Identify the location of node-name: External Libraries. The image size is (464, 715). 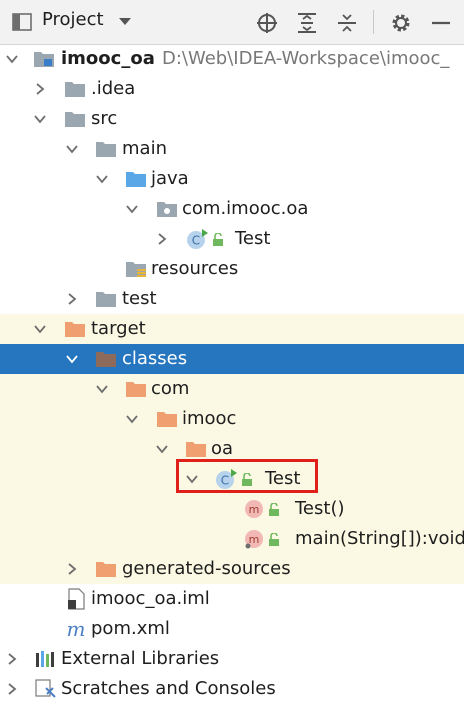
(140, 658).